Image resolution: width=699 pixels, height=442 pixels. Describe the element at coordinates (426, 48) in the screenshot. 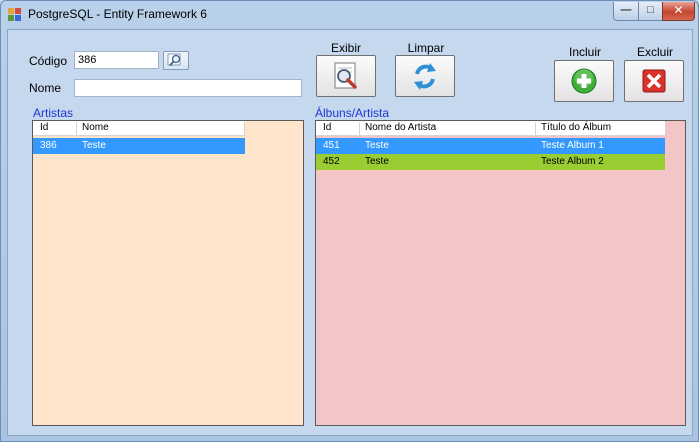

I see `limpar-caption: Limpar` at that location.